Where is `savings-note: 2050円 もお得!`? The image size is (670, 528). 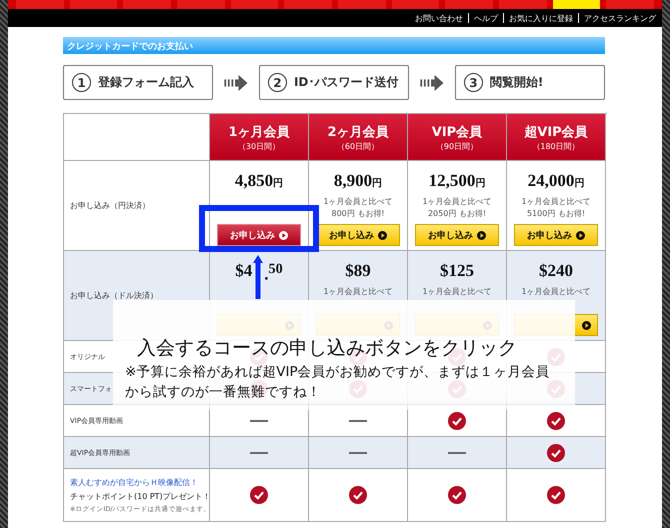
savings-note: 2050円 もお得! is located at coordinates (457, 214).